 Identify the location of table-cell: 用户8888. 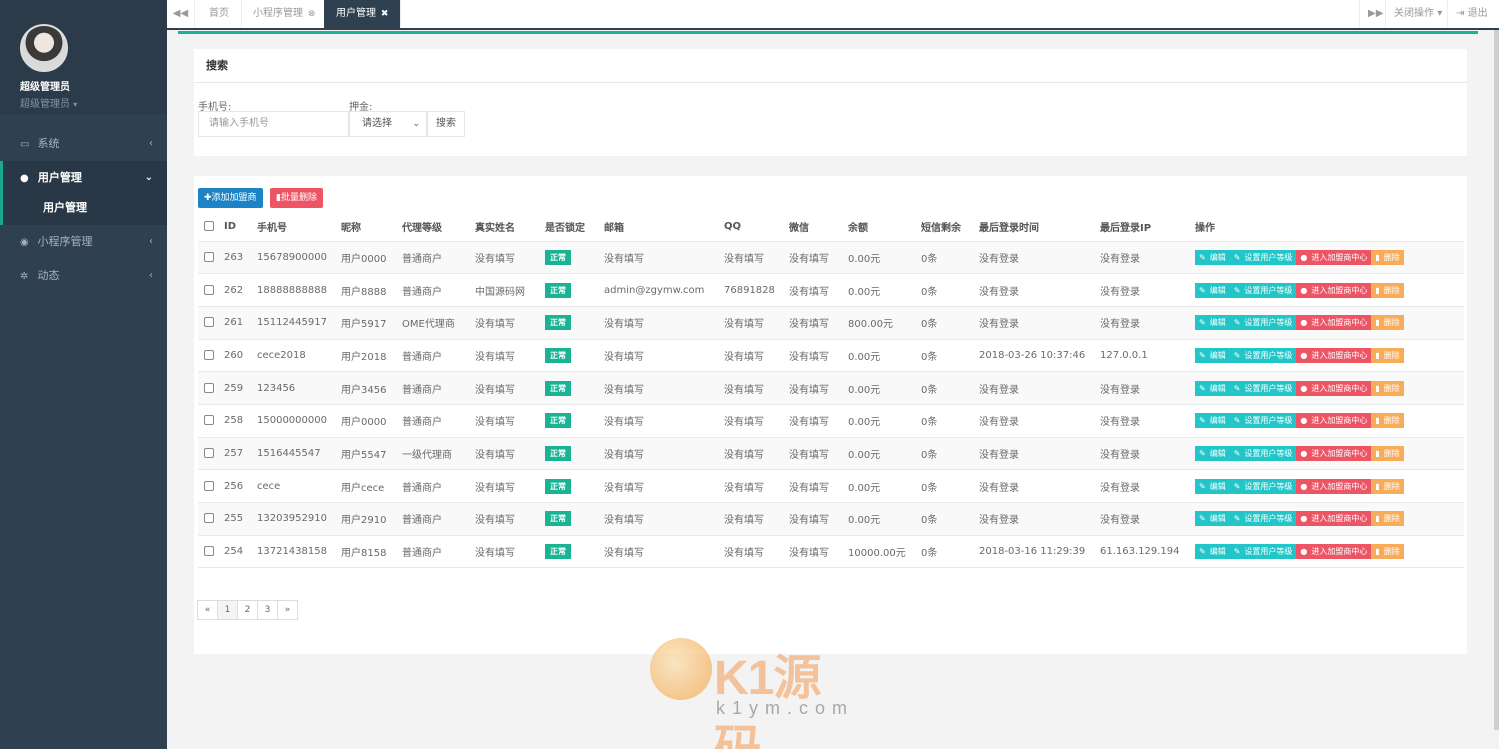
(371, 290).